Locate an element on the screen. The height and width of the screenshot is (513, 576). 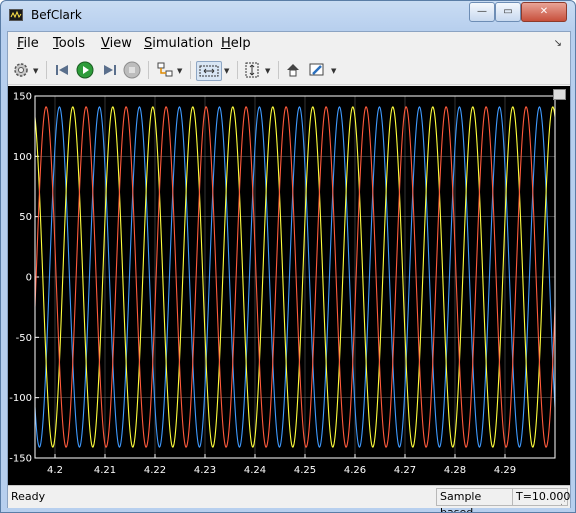
x-tick-label: 4.23 is located at coordinates (205, 470).